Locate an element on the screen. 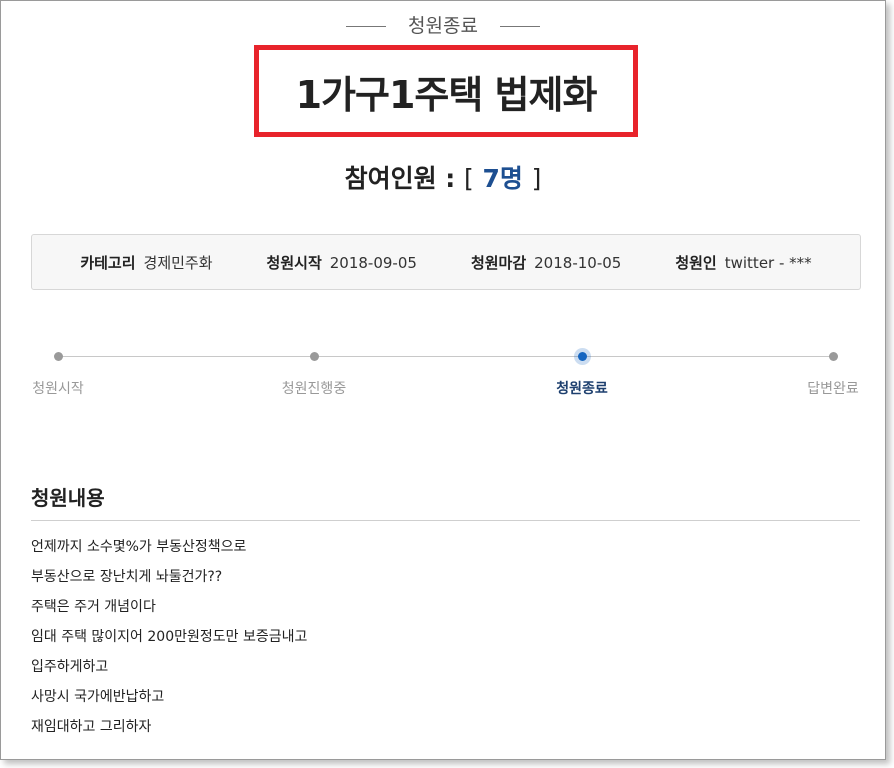 This screenshot has width=894, height=768. info-author-label: 청원인 is located at coordinates (696, 262).